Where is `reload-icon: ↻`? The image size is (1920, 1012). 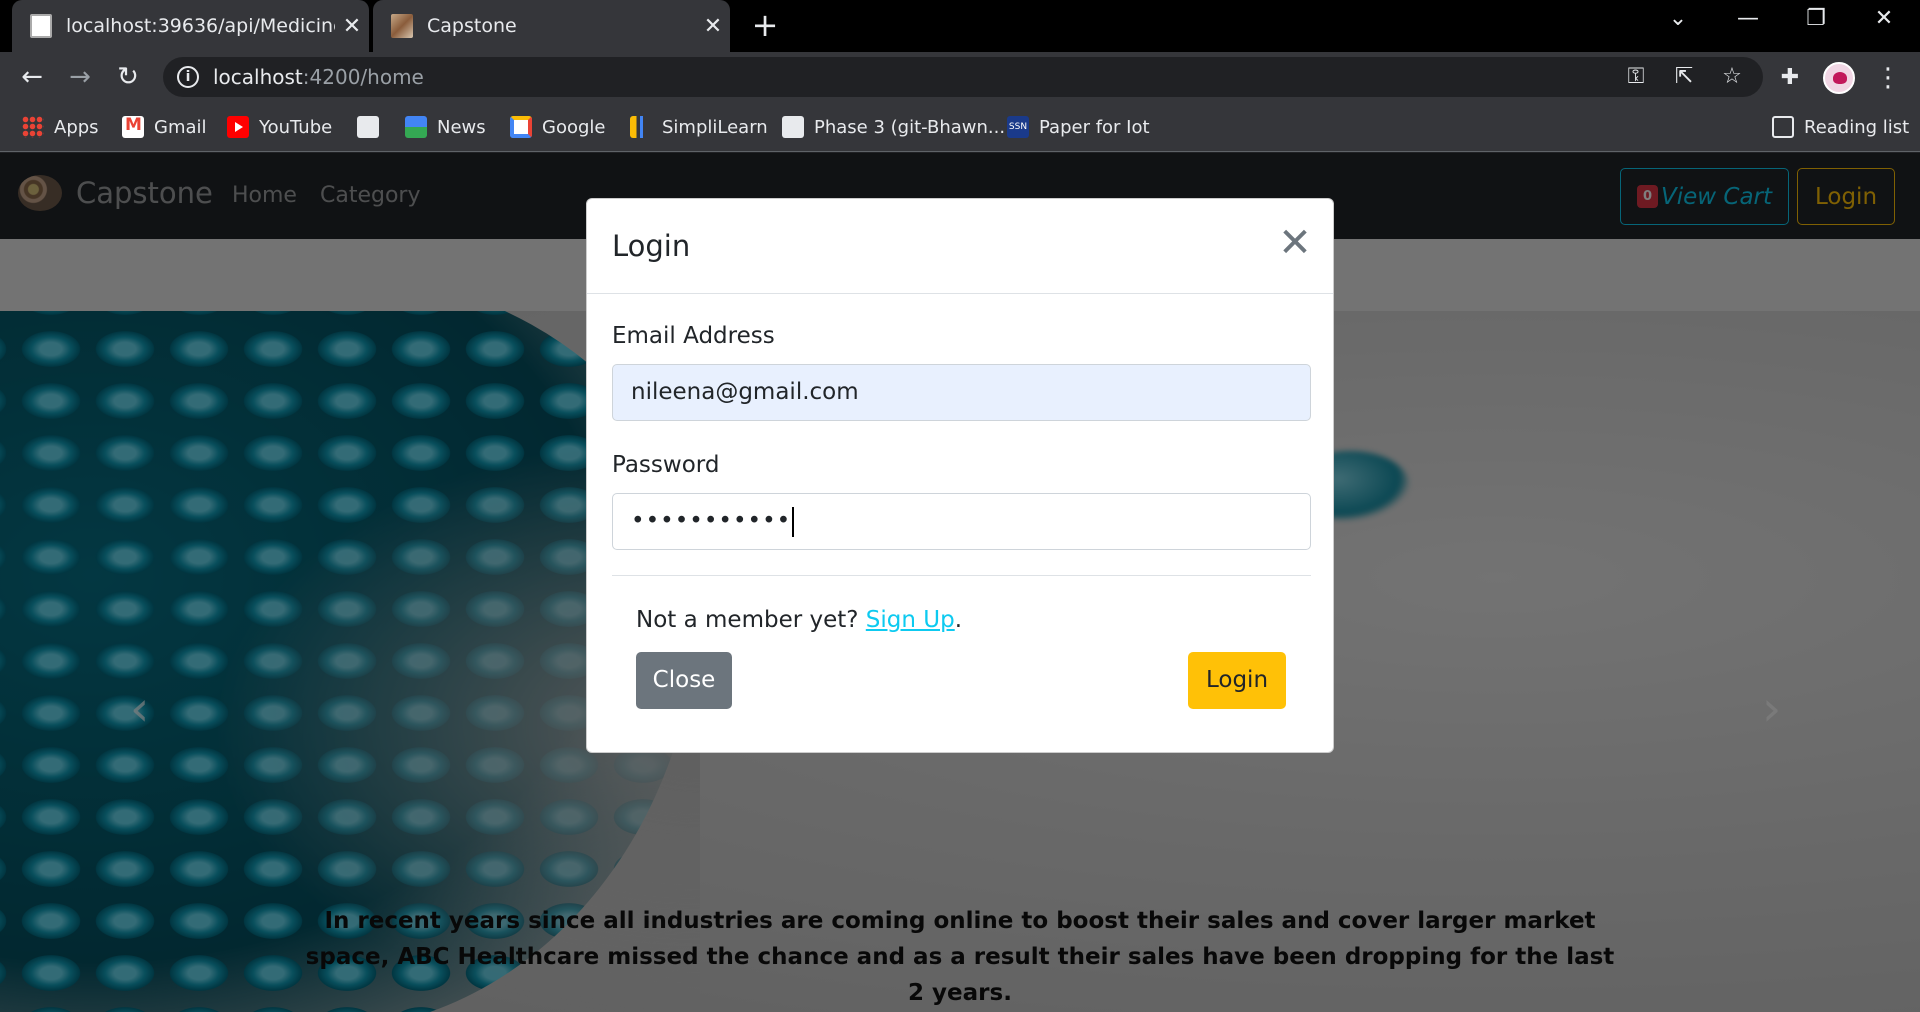 reload-icon: ↻ is located at coordinates (128, 77).